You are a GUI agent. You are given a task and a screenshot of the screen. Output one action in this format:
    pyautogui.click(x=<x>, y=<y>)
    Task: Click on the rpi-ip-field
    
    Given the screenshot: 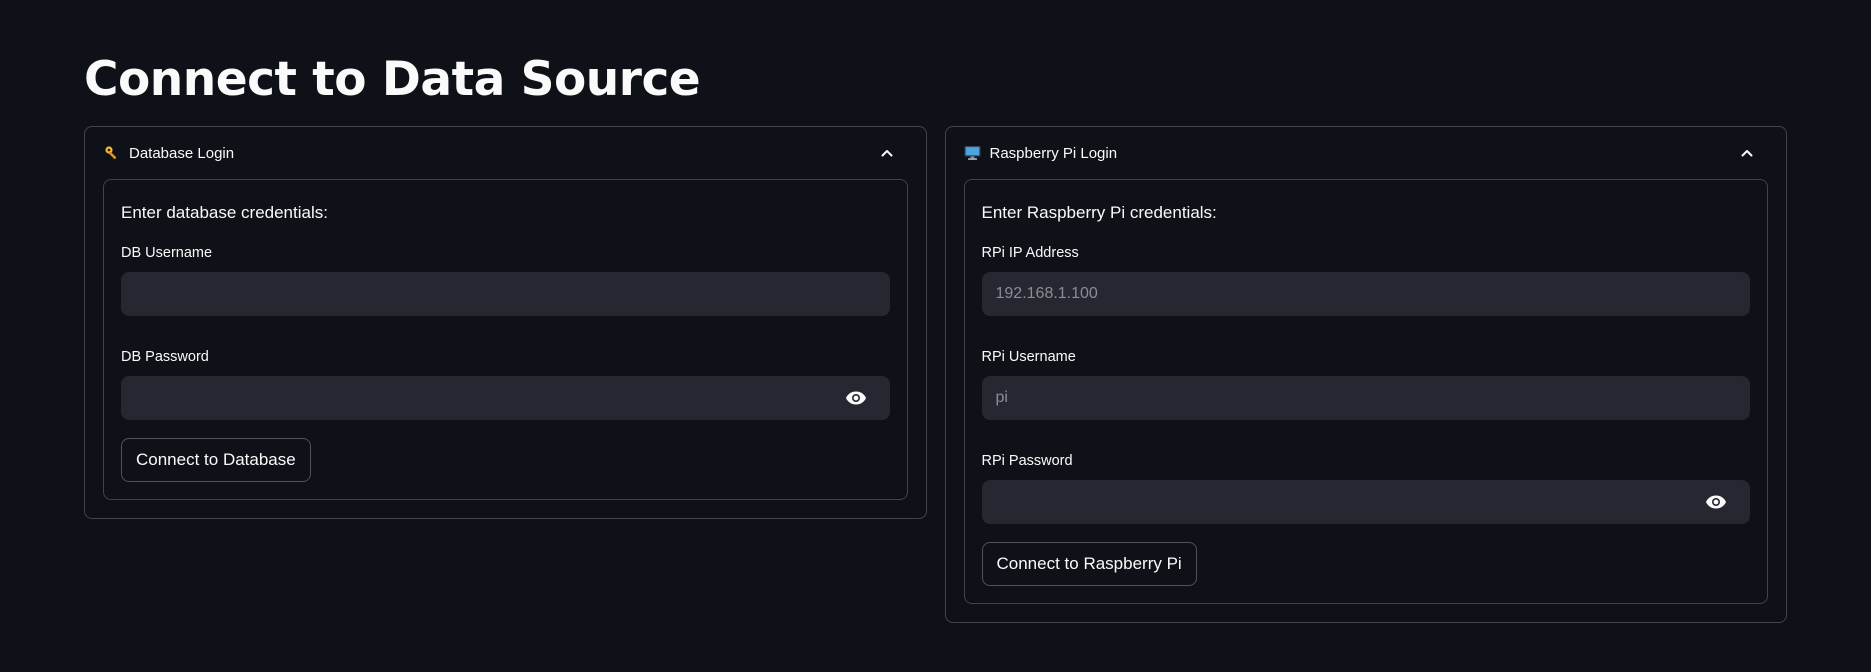 What is the action you would take?
    pyautogui.click(x=1365, y=294)
    